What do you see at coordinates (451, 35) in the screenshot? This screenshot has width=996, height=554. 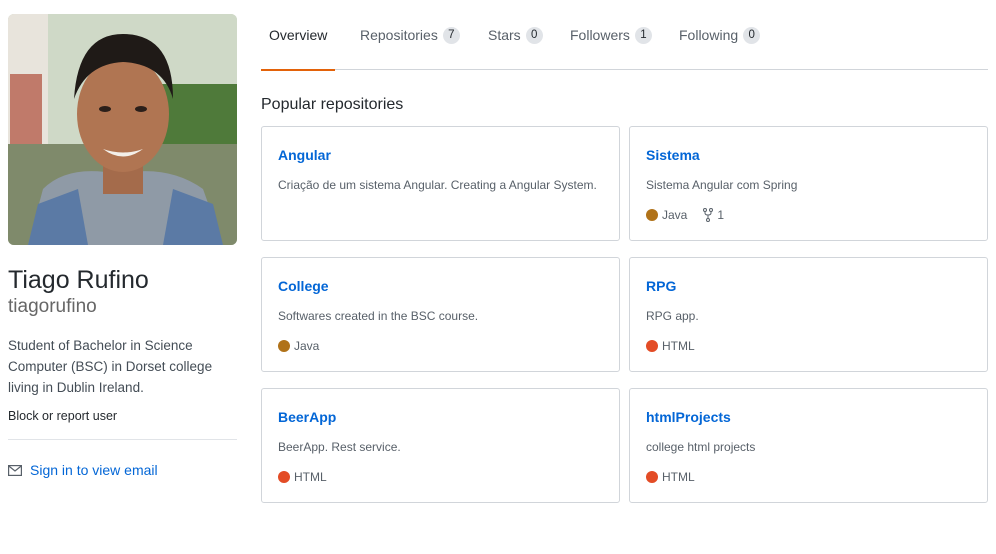 I see `tab-repositories-count: 7` at bounding box center [451, 35].